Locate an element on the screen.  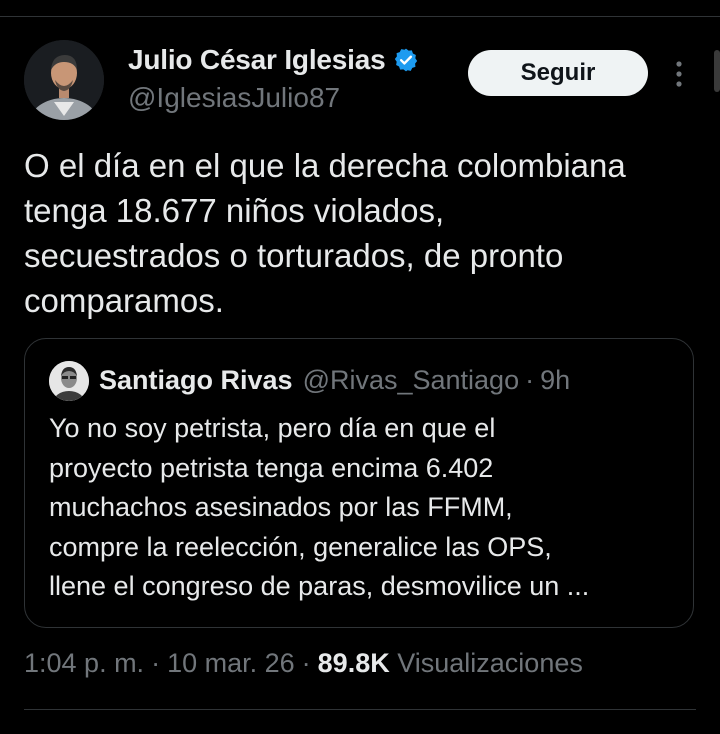
quoted-handle: @Rivas_Santiago is located at coordinates (411, 380).